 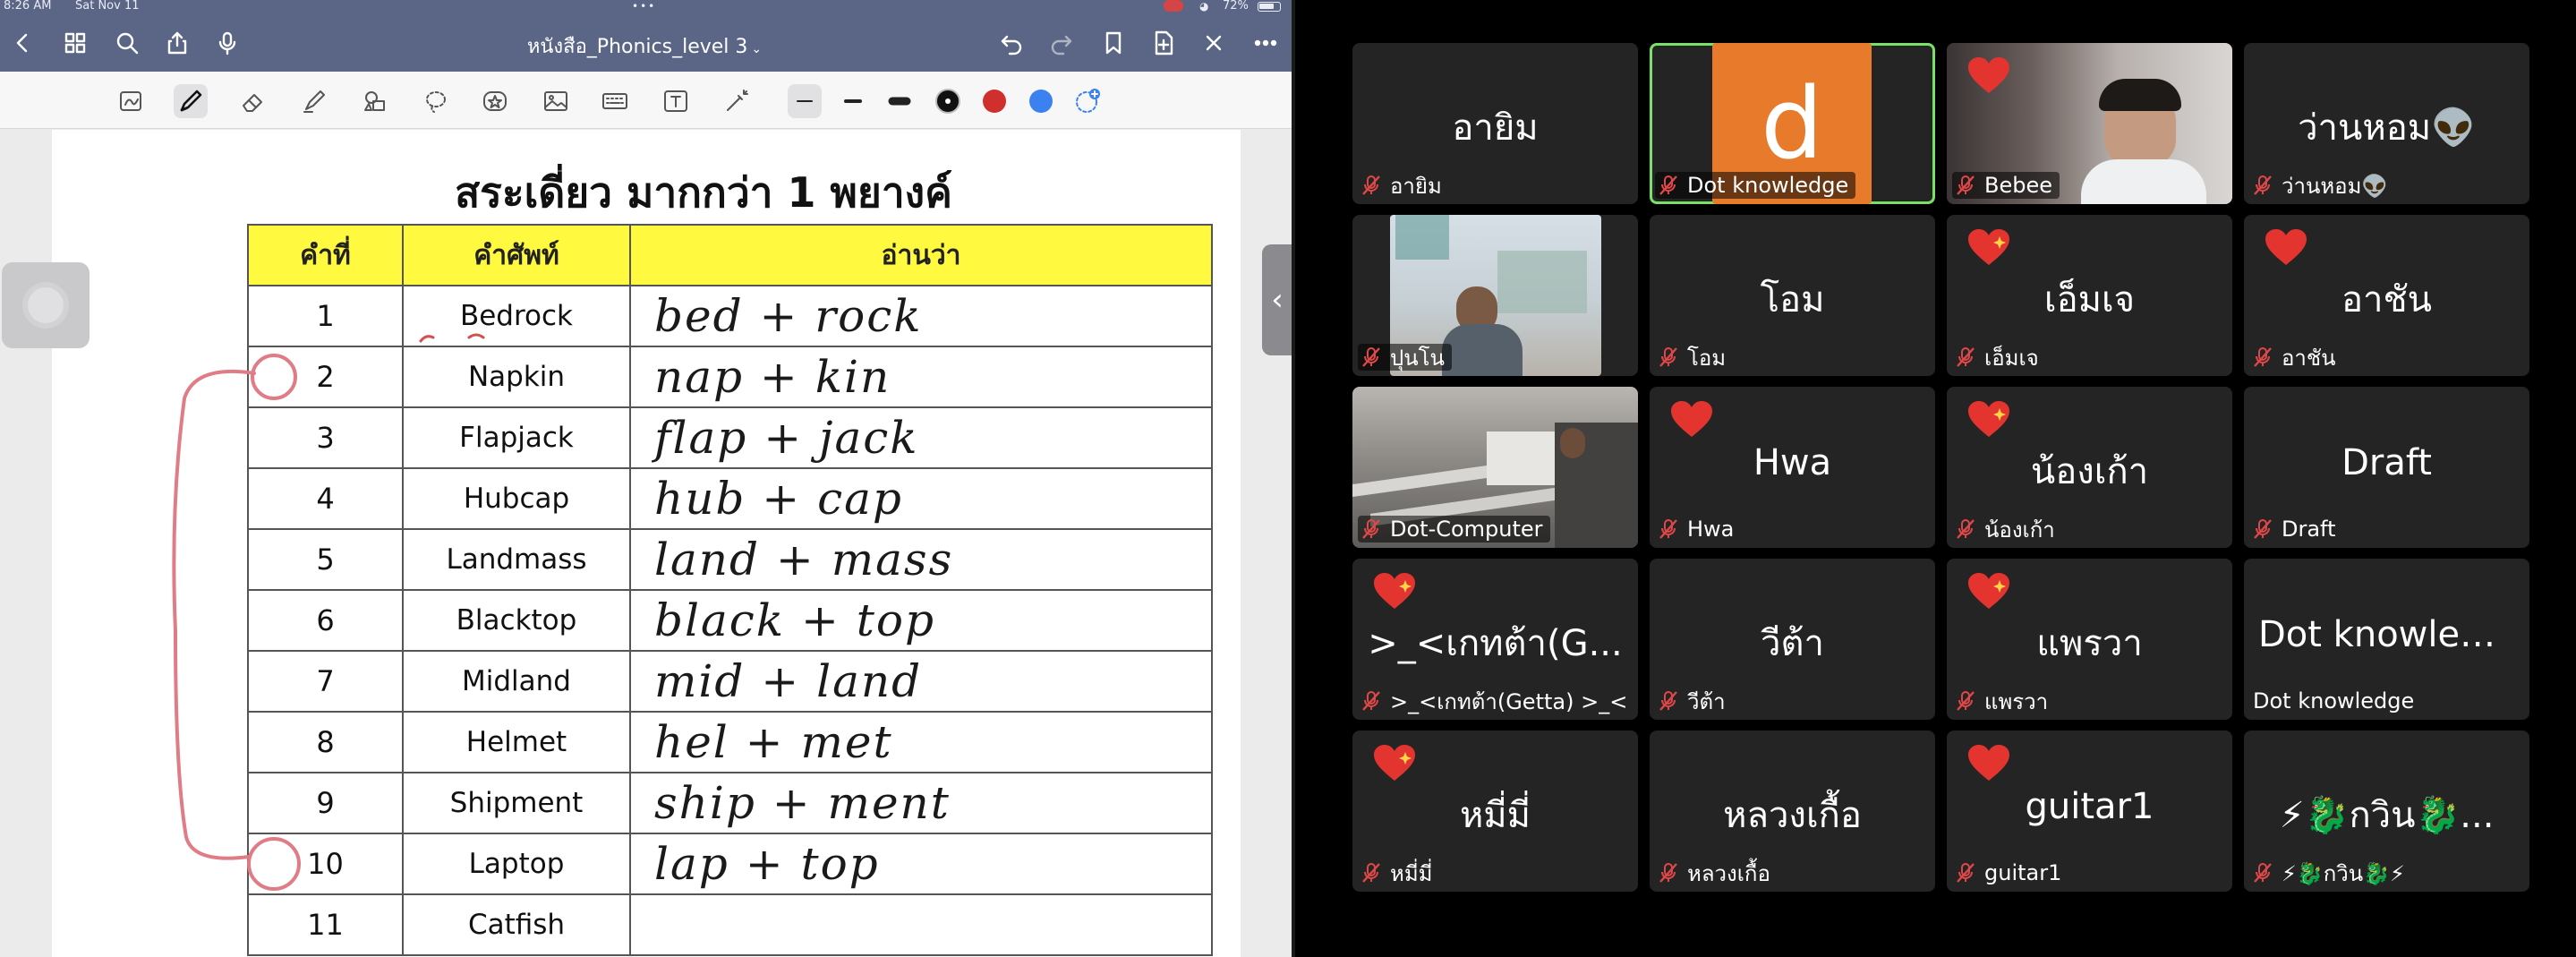 What do you see at coordinates (516, 377) in the screenshot?
I see `word-cell: Napkin` at bounding box center [516, 377].